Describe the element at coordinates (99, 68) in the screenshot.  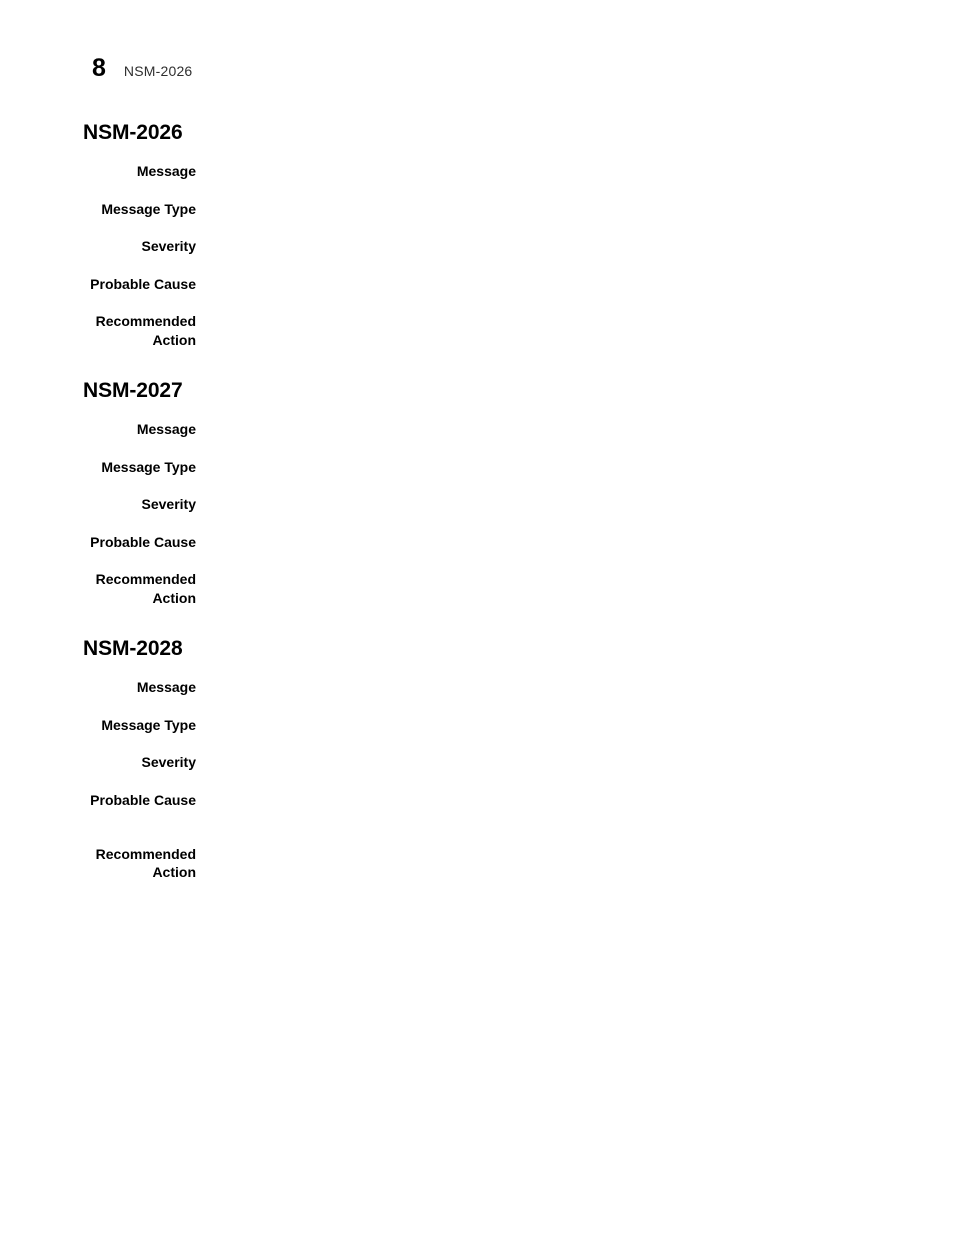
I see `page-number: 8` at that location.